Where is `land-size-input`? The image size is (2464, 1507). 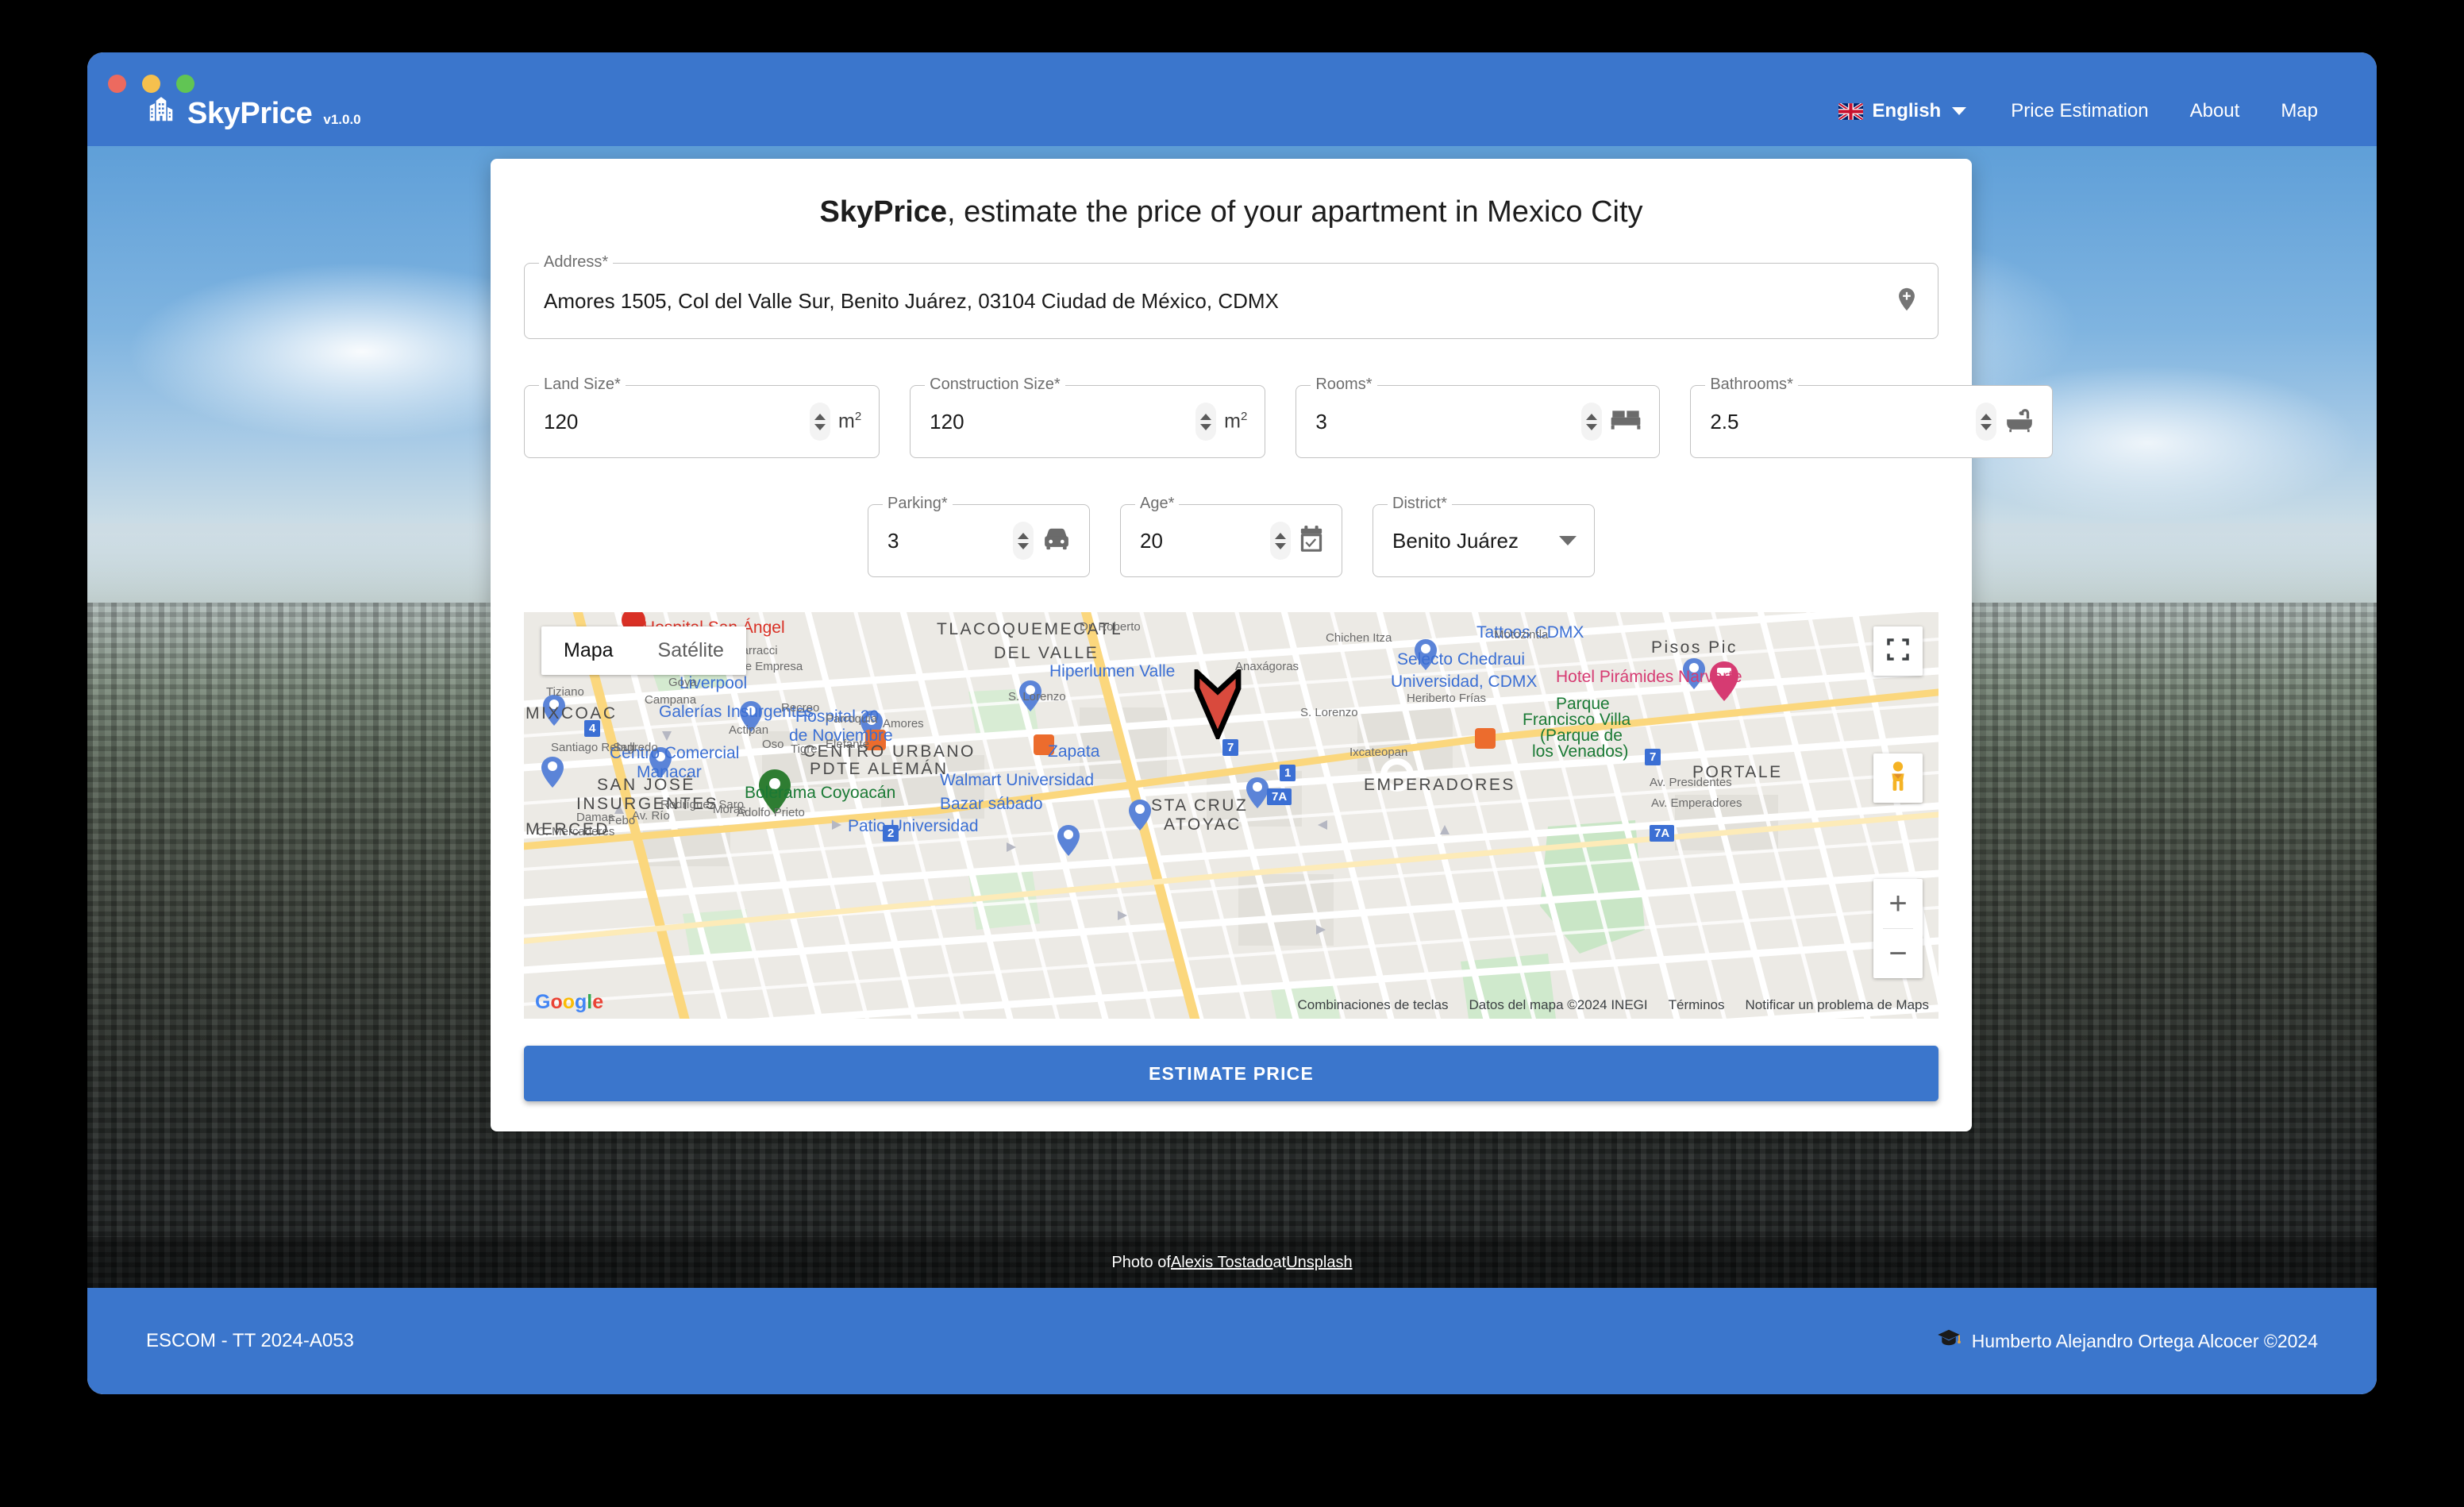 land-size-input is located at coordinates (677, 421).